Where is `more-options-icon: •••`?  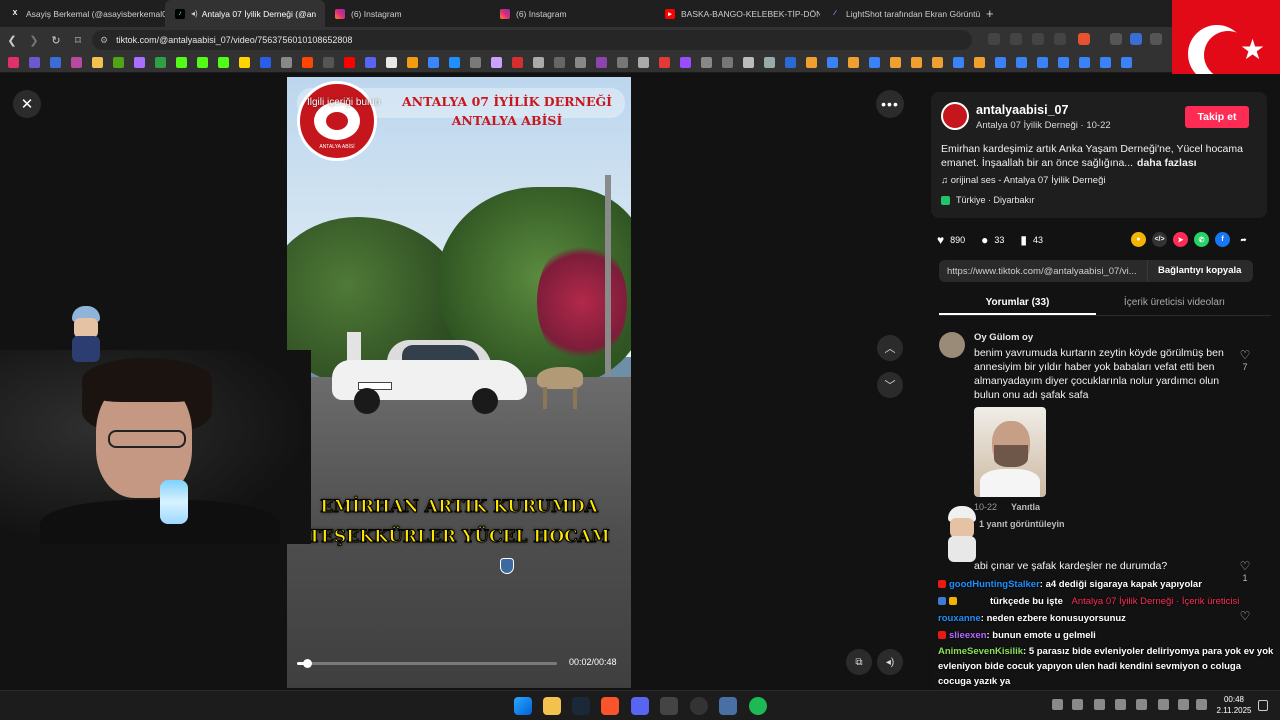
more-options-icon: ••• is located at coordinates (890, 104).